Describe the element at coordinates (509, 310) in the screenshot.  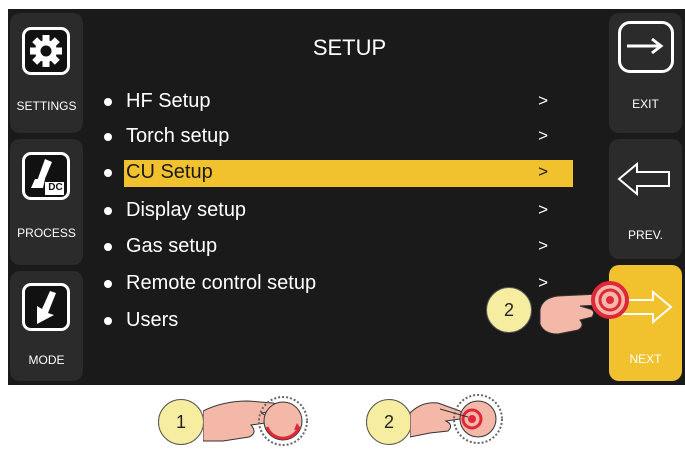
I see `step-badge-next: 2` at that location.